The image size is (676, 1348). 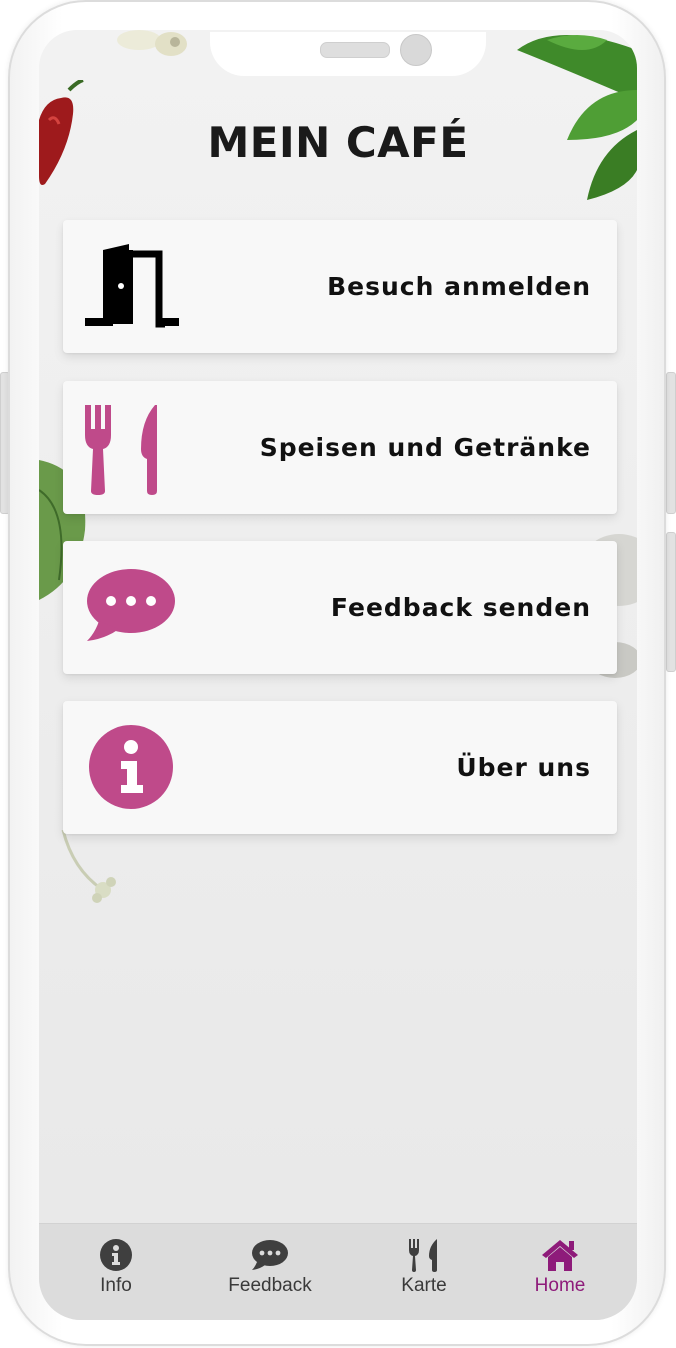 What do you see at coordinates (132, 286) in the screenshot?
I see `door-icon` at bounding box center [132, 286].